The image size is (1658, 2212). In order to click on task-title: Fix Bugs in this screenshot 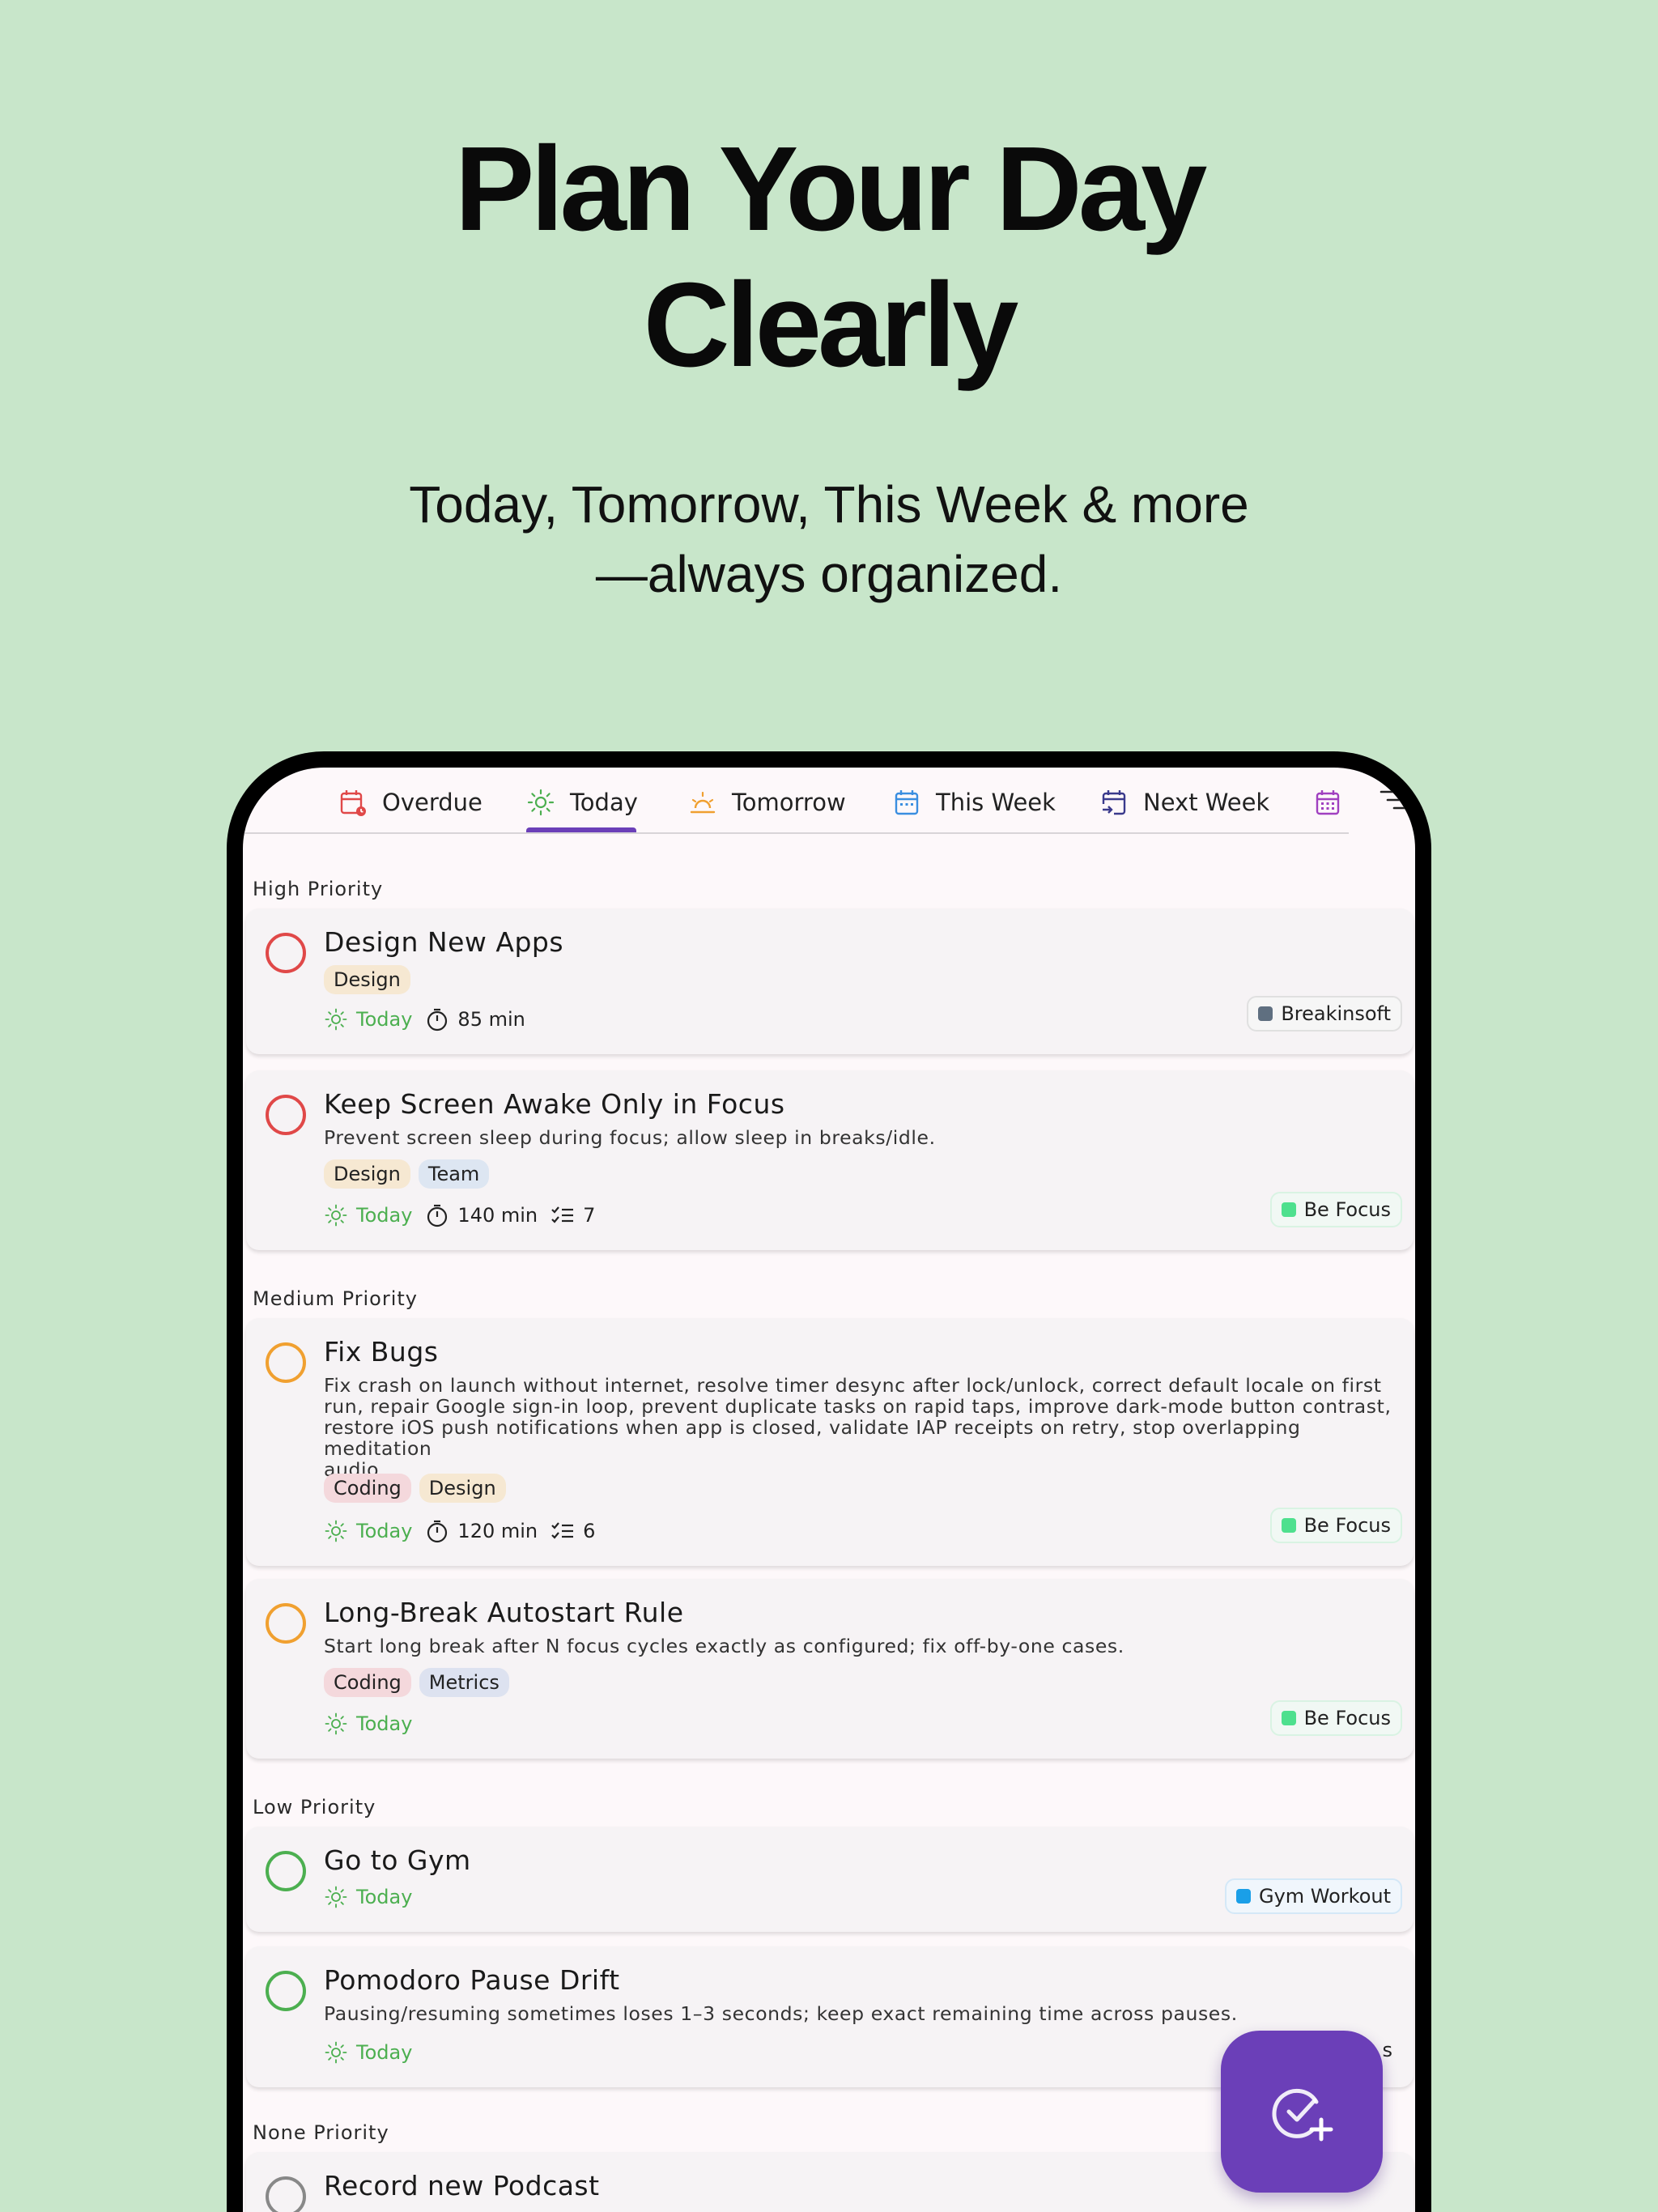, I will do `click(381, 1352)`.